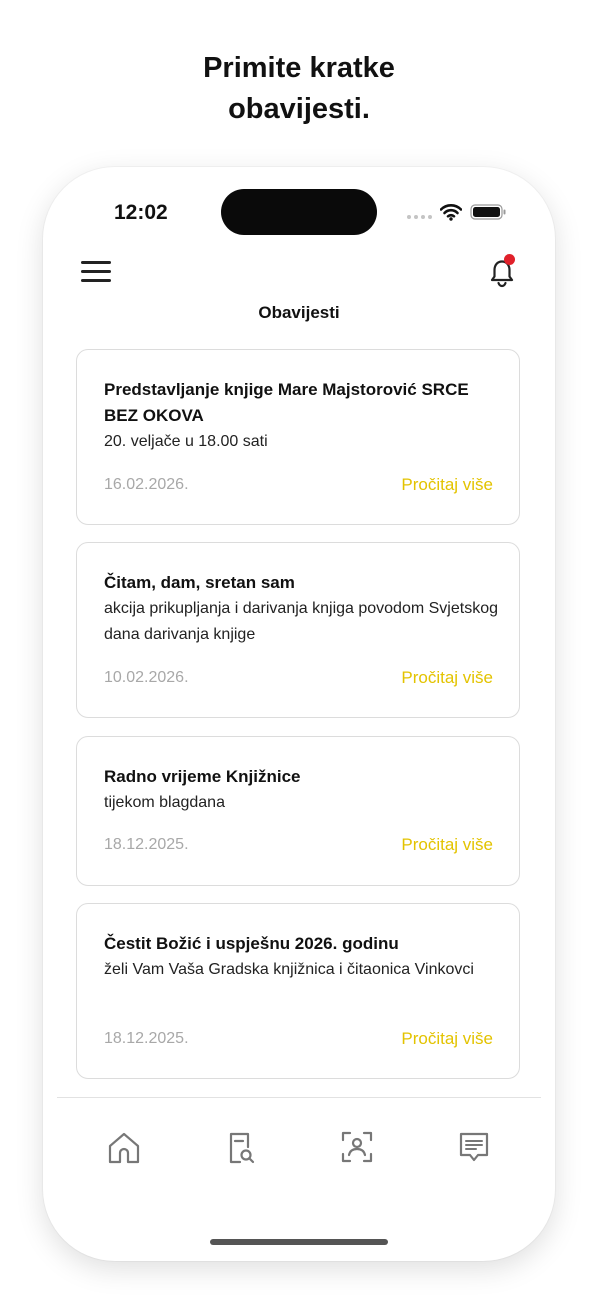 This screenshot has width=598, height=1300. I want to click on wifi-icon, so click(451, 212).